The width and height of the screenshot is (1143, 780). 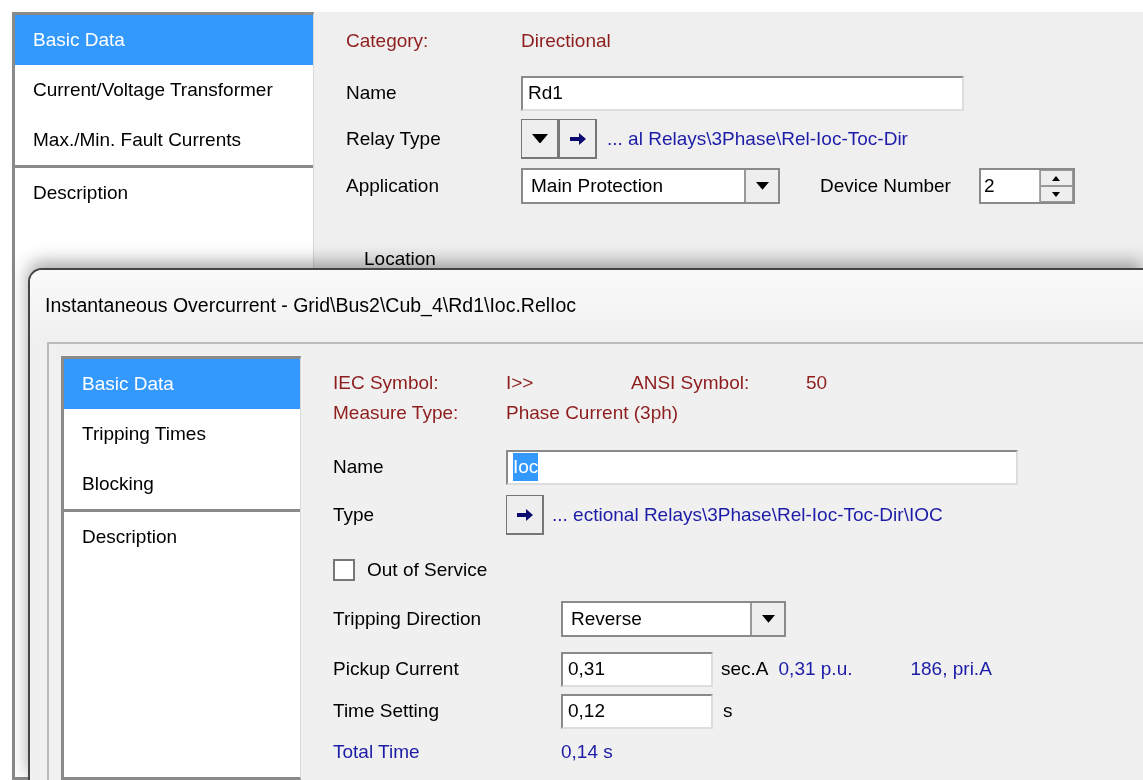 What do you see at coordinates (427, 569) in the screenshot?
I see `field-label: Out of Service` at bounding box center [427, 569].